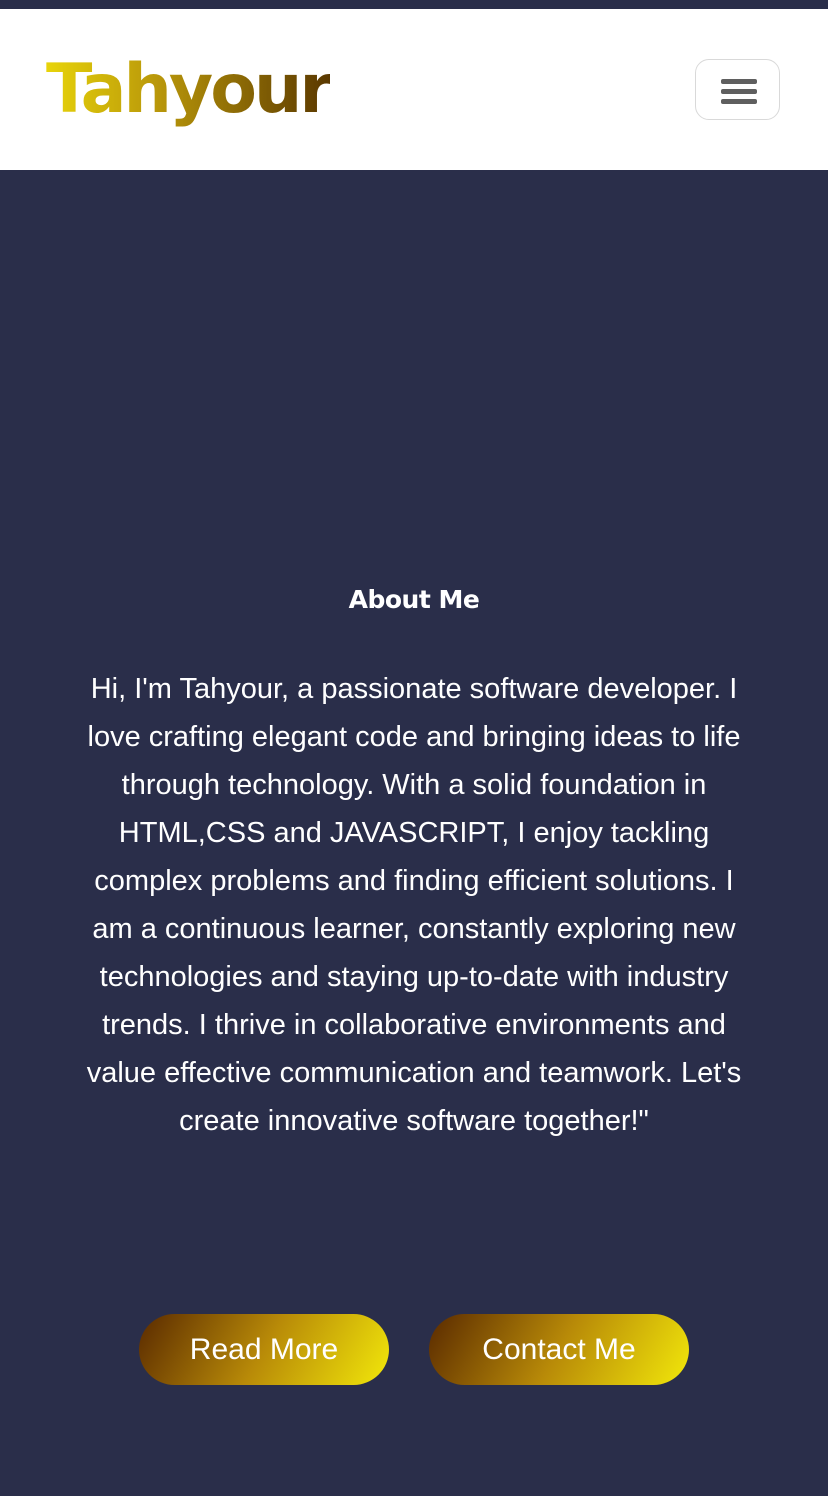 Image resolution: width=828 pixels, height=1496 pixels. Describe the element at coordinates (414, 4) in the screenshot. I see `top-strip` at that location.